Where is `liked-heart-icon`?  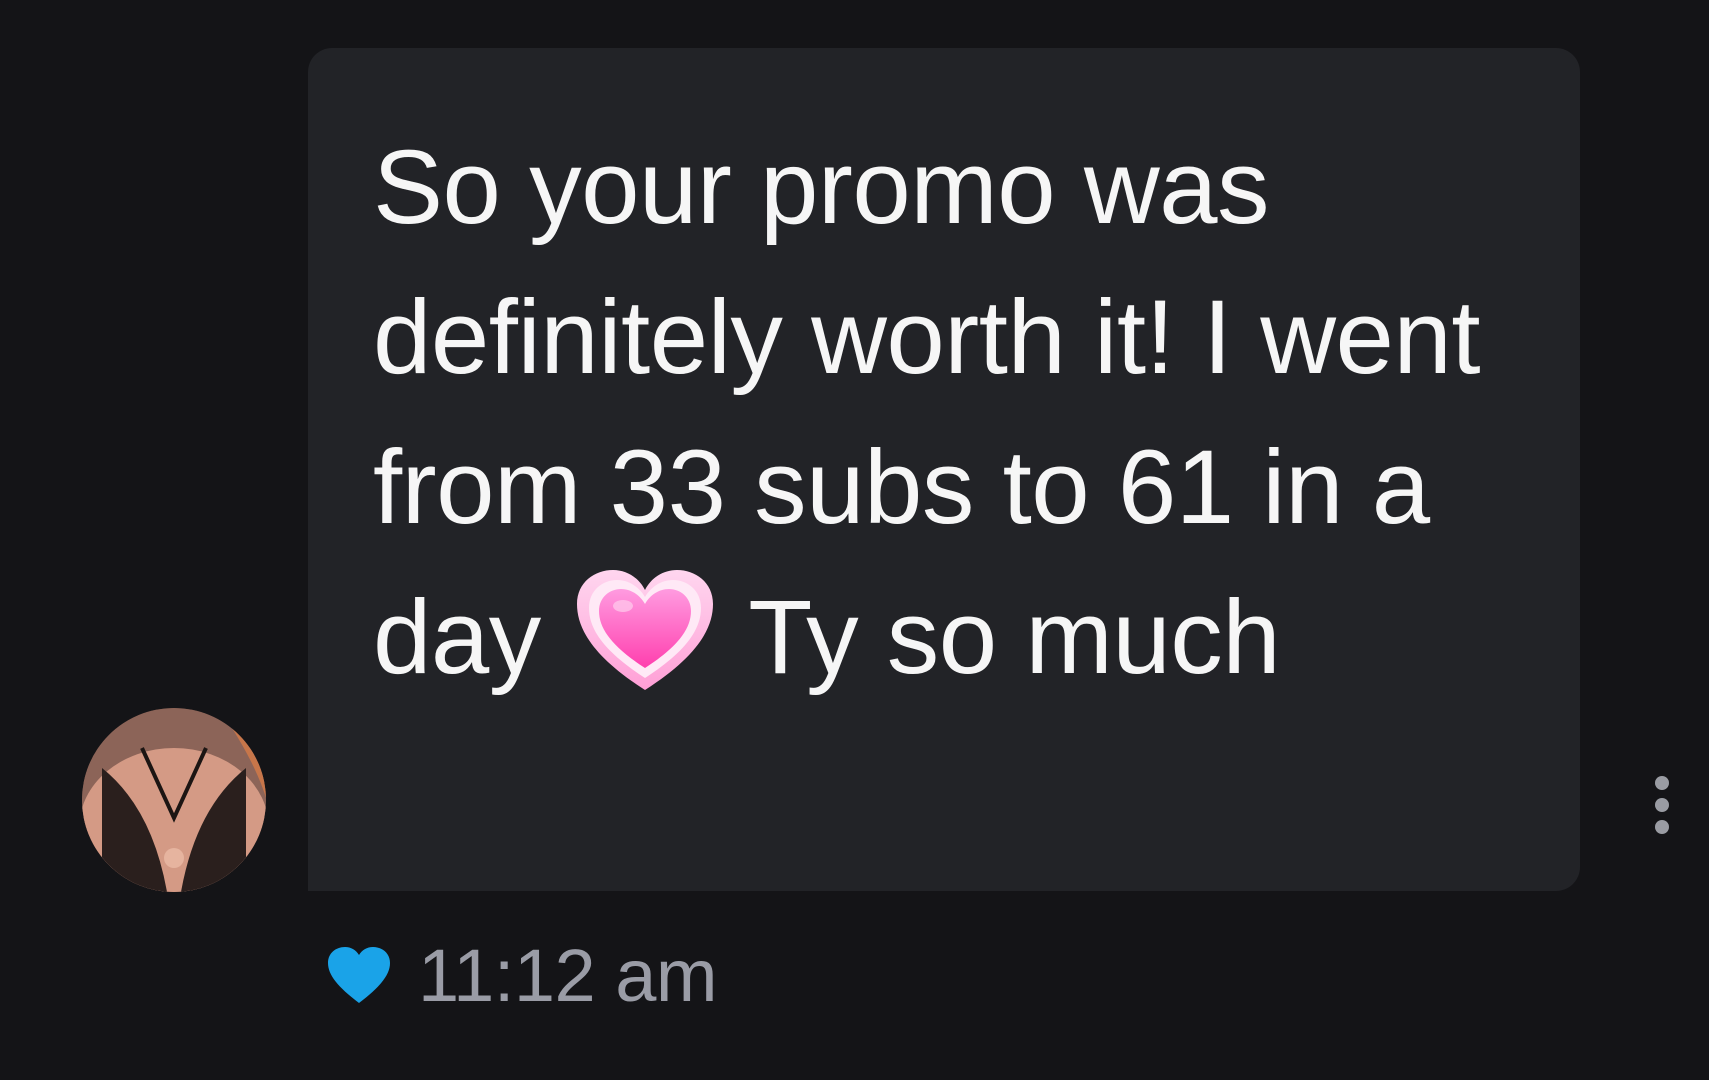 liked-heart-icon is located at coordinates (359, 975).